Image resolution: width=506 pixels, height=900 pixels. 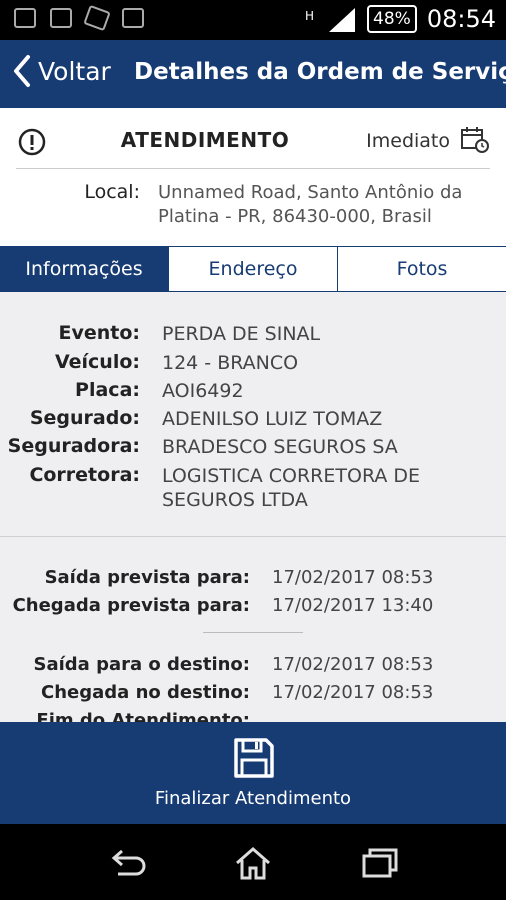 What do you see at coordinates (97, 18) in the screenshot?
I see `phone-notification-icon` at bounding box center [97, 18].